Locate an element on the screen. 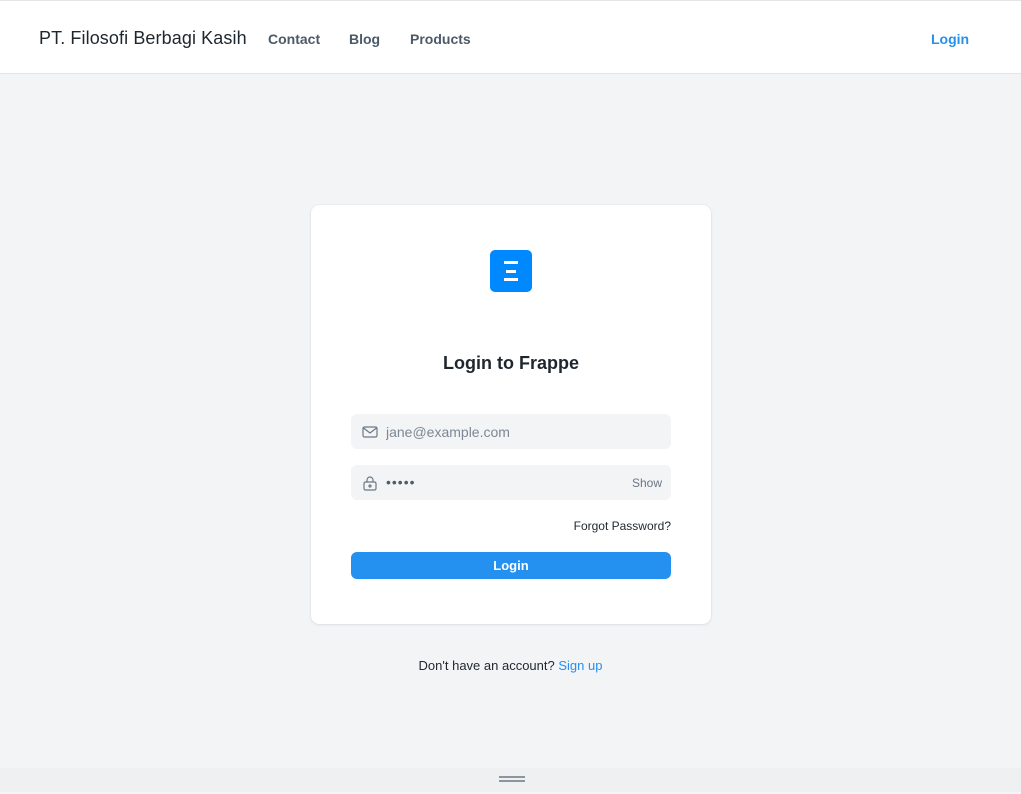  nav-login-link: Login is located at coordinates (950, 39).